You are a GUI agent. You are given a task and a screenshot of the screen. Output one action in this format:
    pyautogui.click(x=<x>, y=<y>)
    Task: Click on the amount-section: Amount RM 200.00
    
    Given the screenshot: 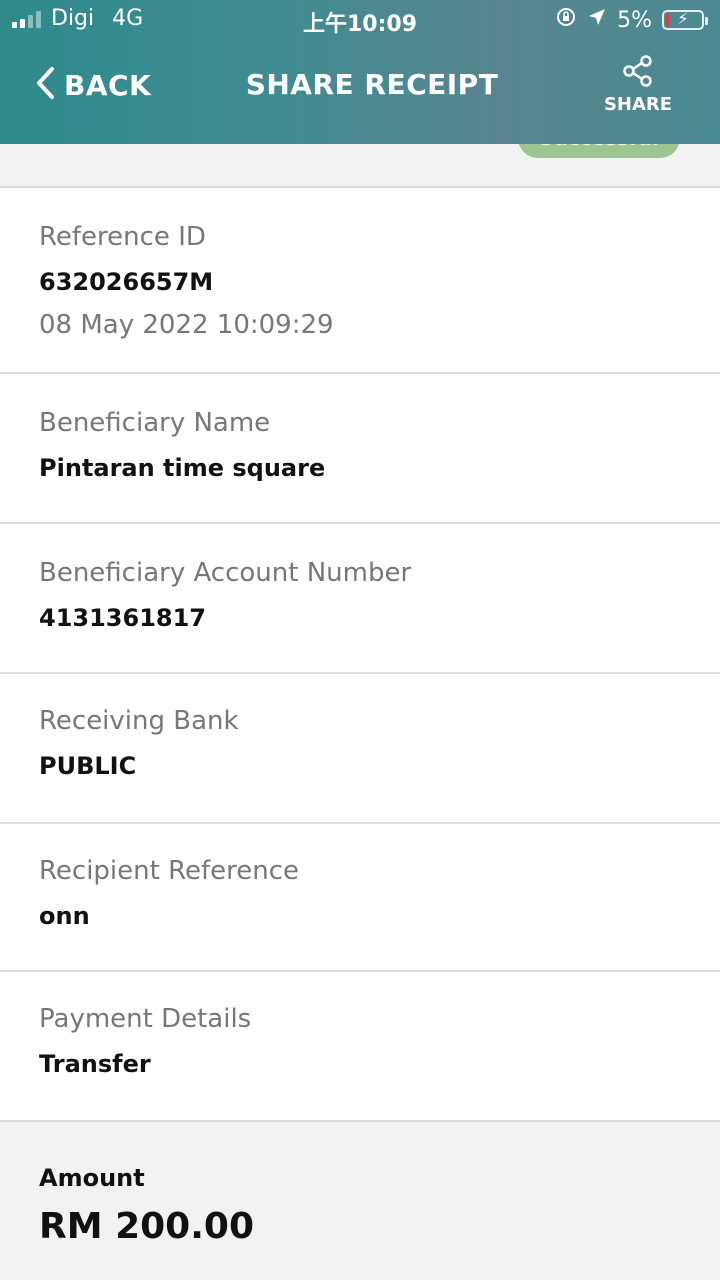 What is the action you would take?
    pyautogui.click(x=360, y=1201)
    